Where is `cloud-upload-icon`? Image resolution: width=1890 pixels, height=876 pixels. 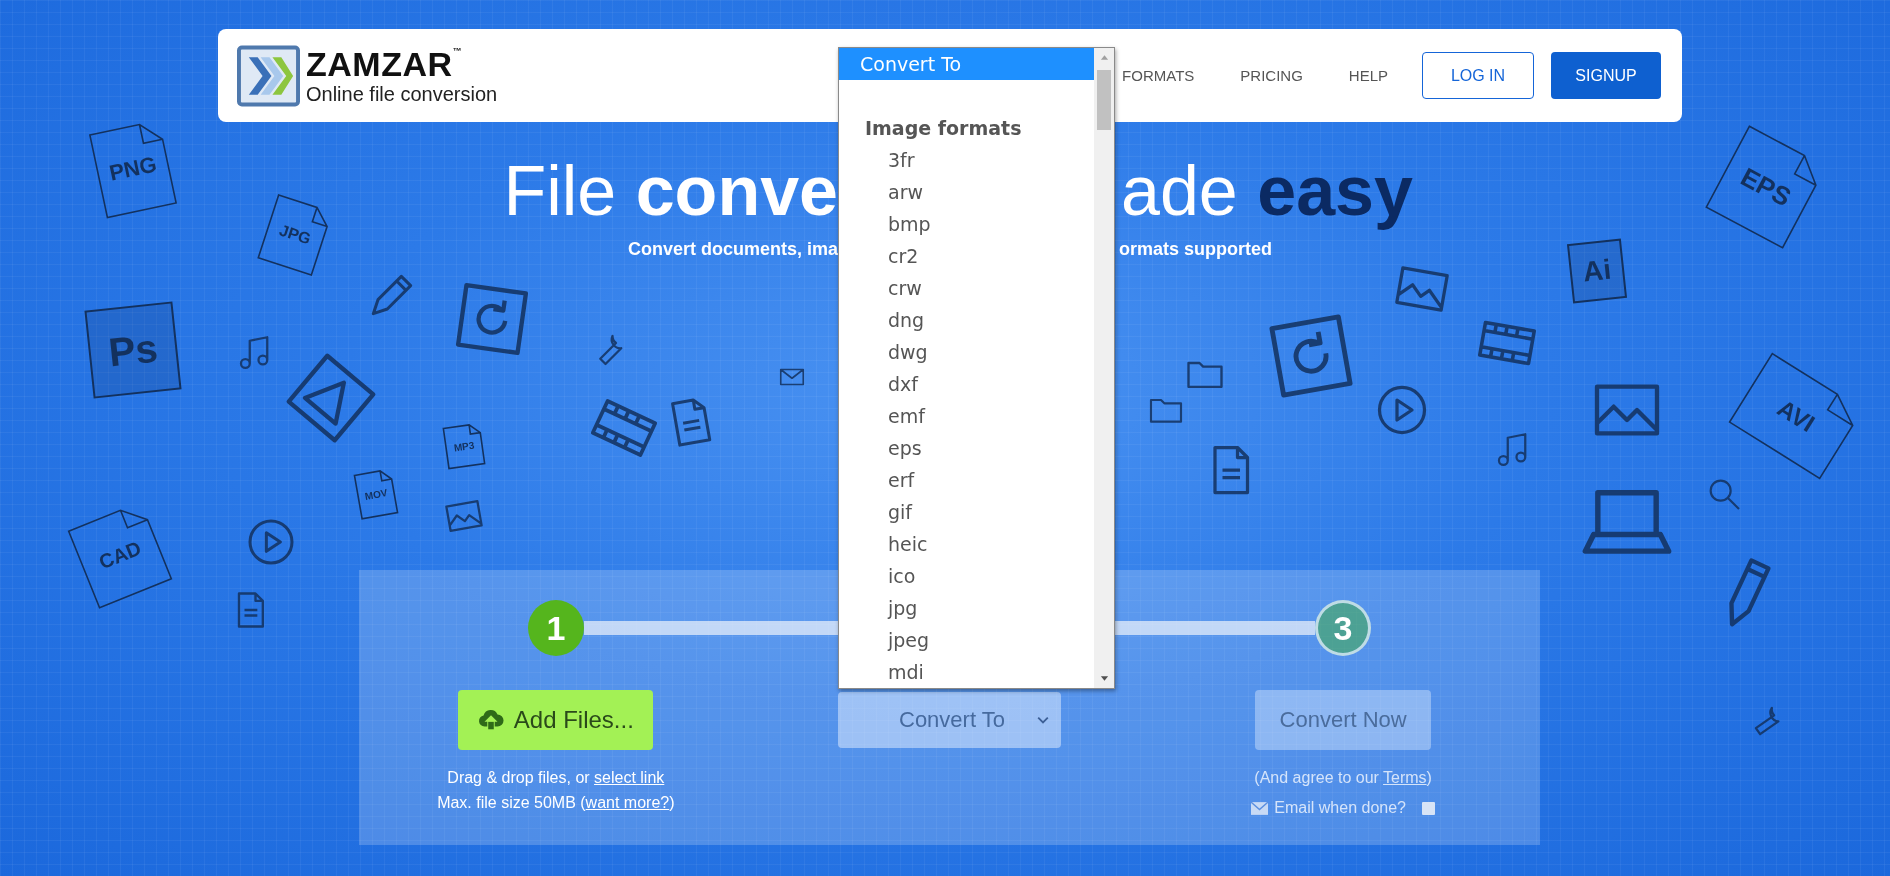
cloud-upload-icon is located at coordinates (490, 720).